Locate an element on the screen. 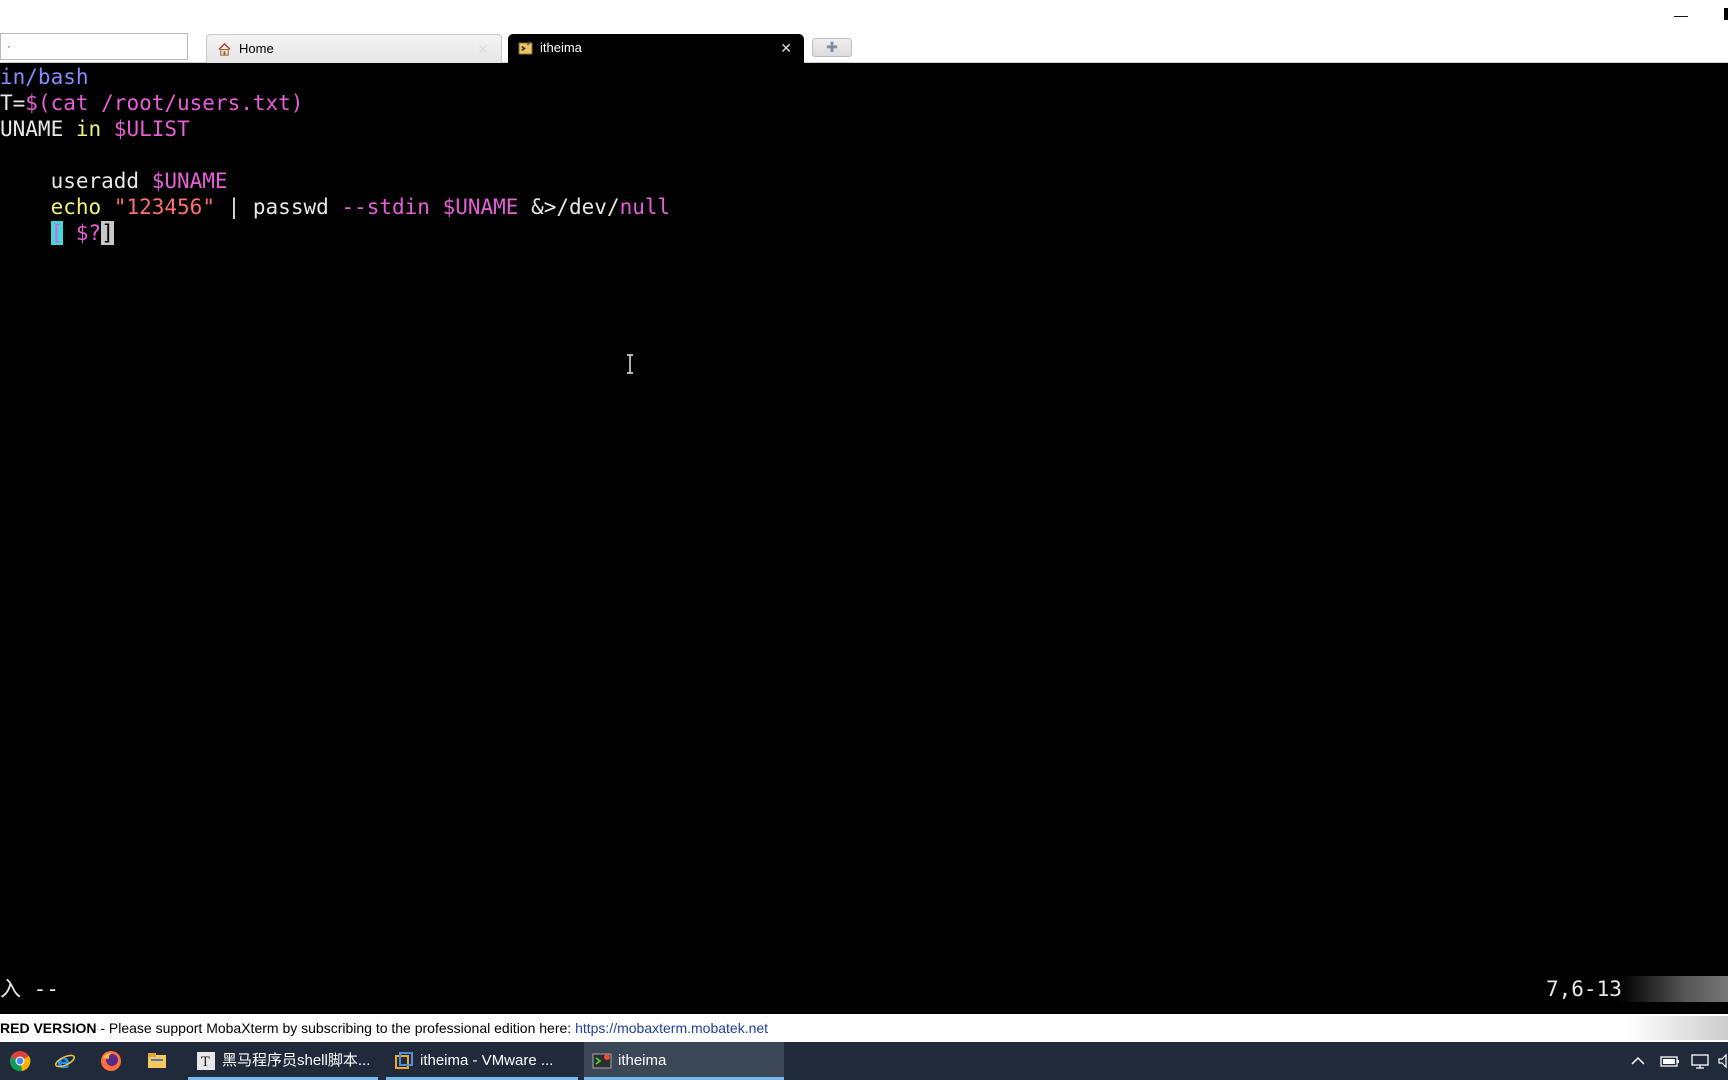  banner-title: RED VERSION is located at coordinates (48, 1028).